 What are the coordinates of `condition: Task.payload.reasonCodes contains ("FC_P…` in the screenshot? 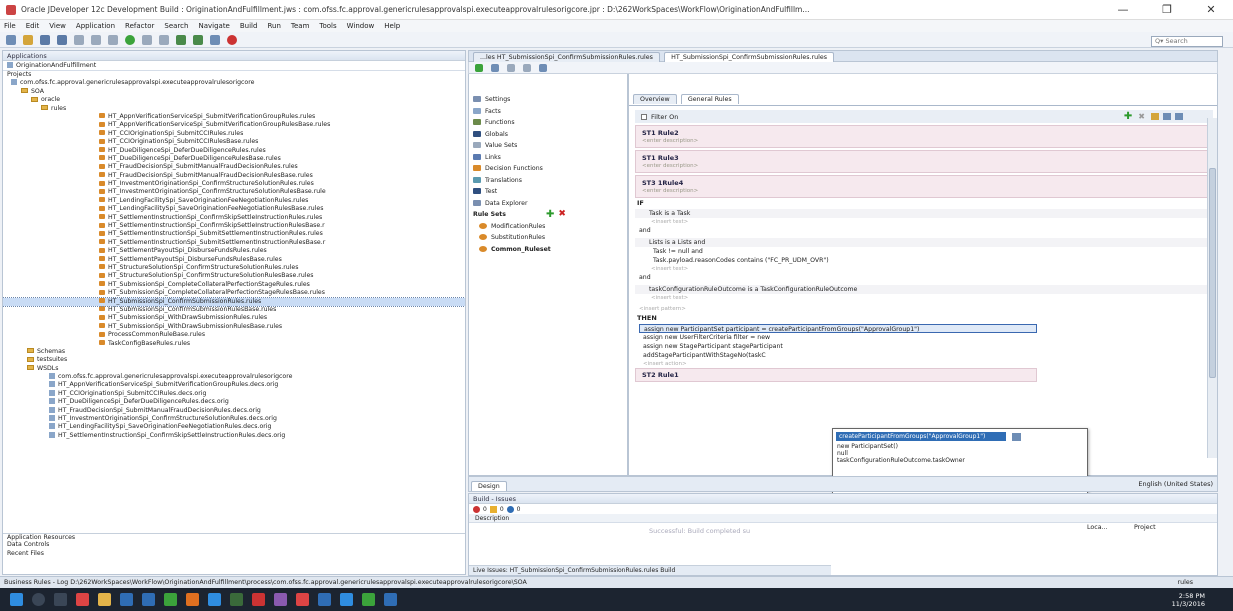 It's located at (923, 260).